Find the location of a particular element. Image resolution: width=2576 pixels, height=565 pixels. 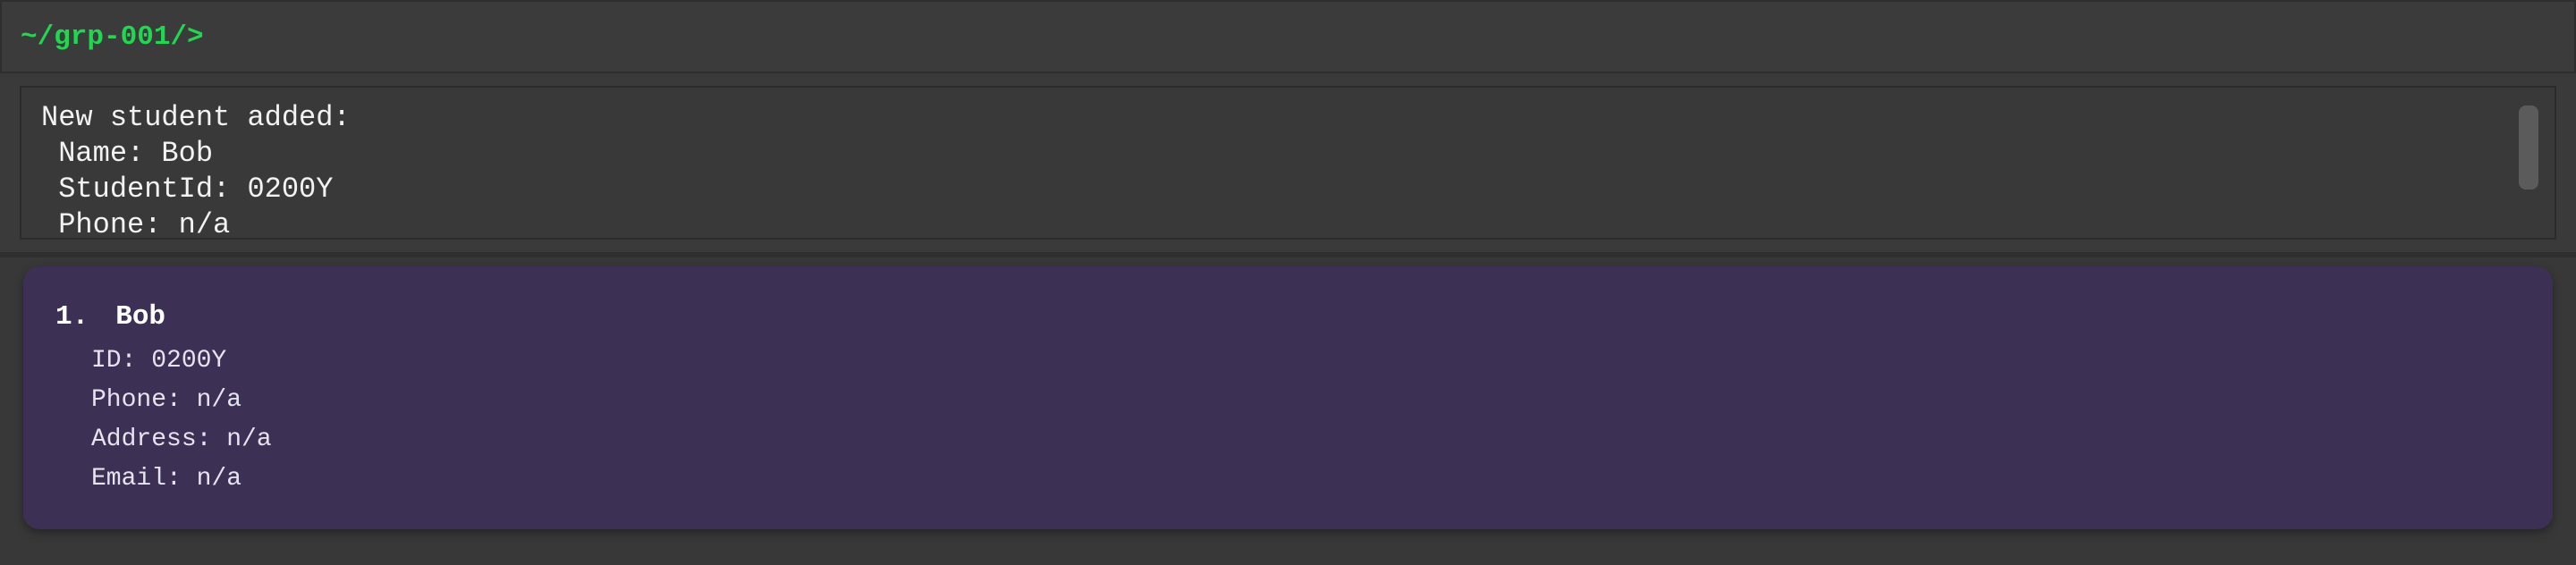

command-prompt: ~/grp-001/> is located at coordinates (112, 37).